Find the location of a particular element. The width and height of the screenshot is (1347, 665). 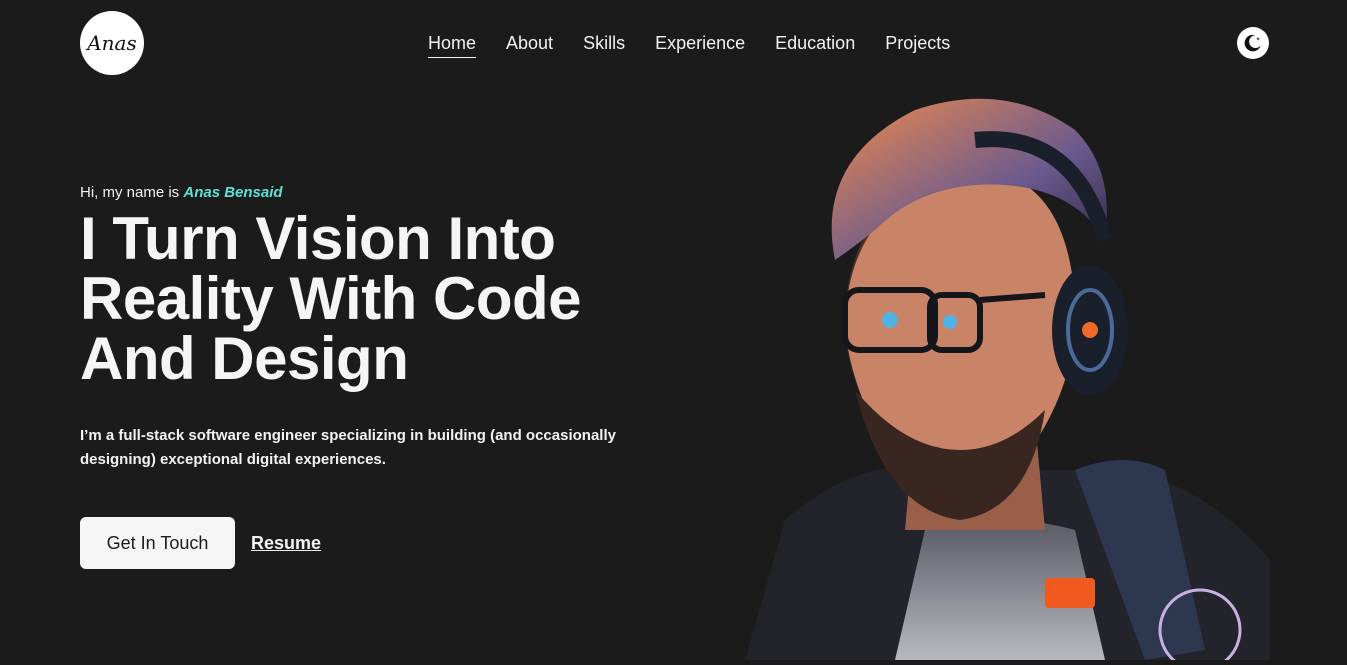

theme-toggle-button is located at coordinates (1253, 43).